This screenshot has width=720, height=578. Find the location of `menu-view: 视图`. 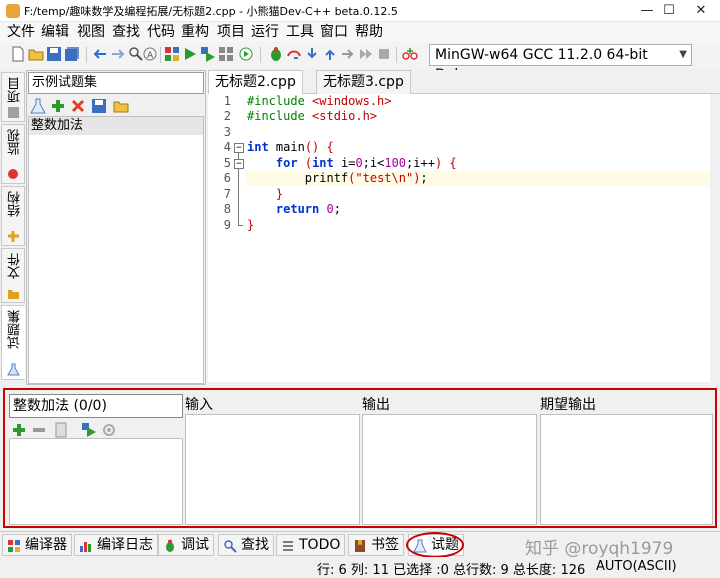

menu-view: 视图 is located at coordinates (91, 32).